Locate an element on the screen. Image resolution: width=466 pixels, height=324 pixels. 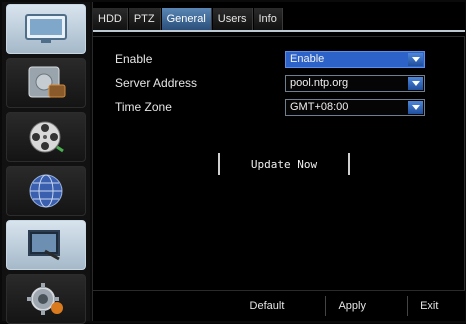
network-globe-icon is located at coordinates (46, 191).